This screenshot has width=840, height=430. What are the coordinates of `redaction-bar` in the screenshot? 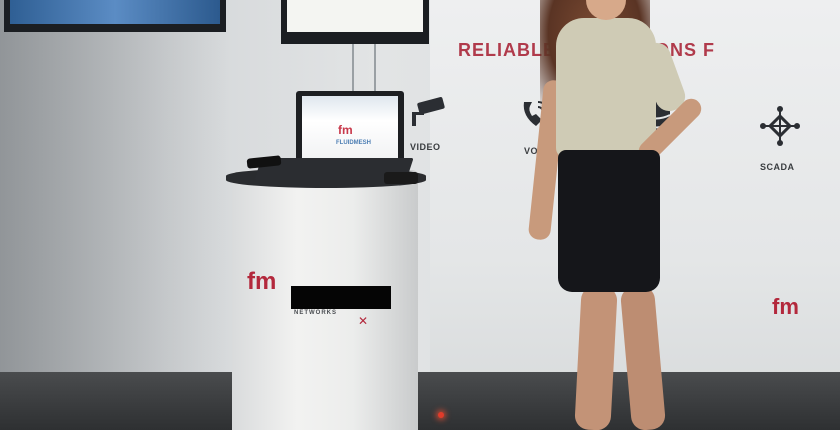 It's located at (341, 297).